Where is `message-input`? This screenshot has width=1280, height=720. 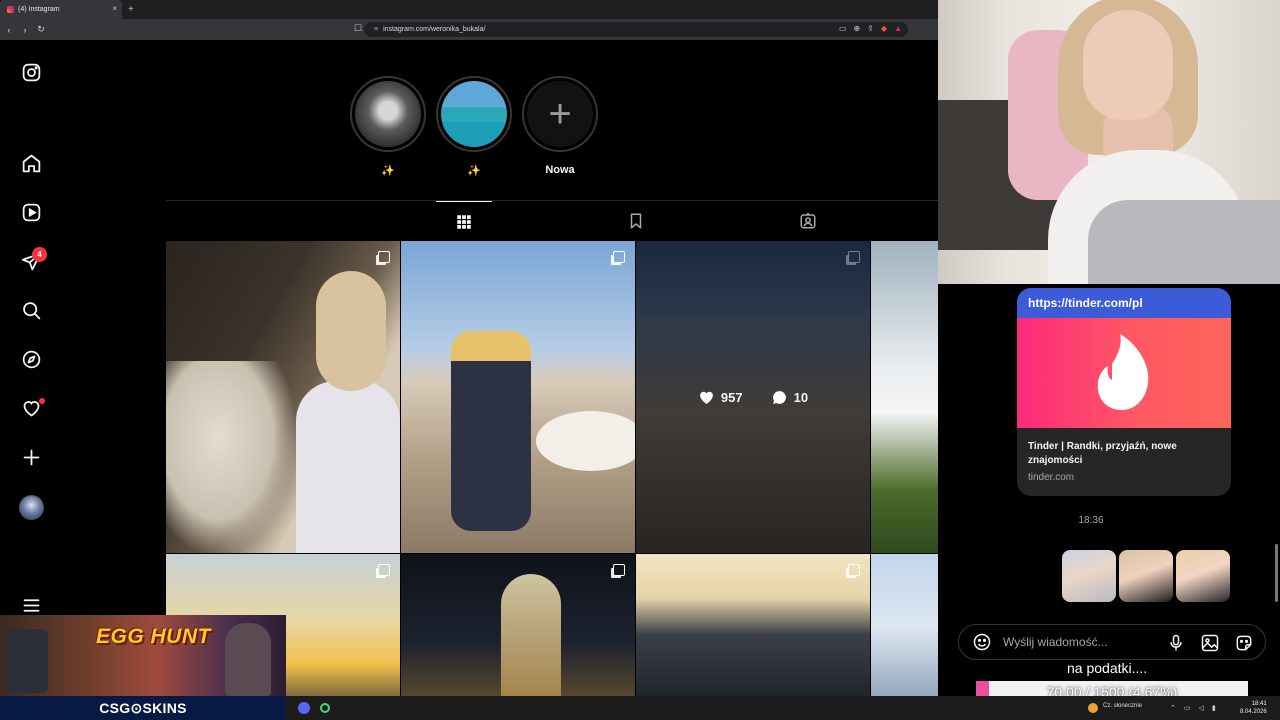
message-input is located at coordinates (1068, 642).